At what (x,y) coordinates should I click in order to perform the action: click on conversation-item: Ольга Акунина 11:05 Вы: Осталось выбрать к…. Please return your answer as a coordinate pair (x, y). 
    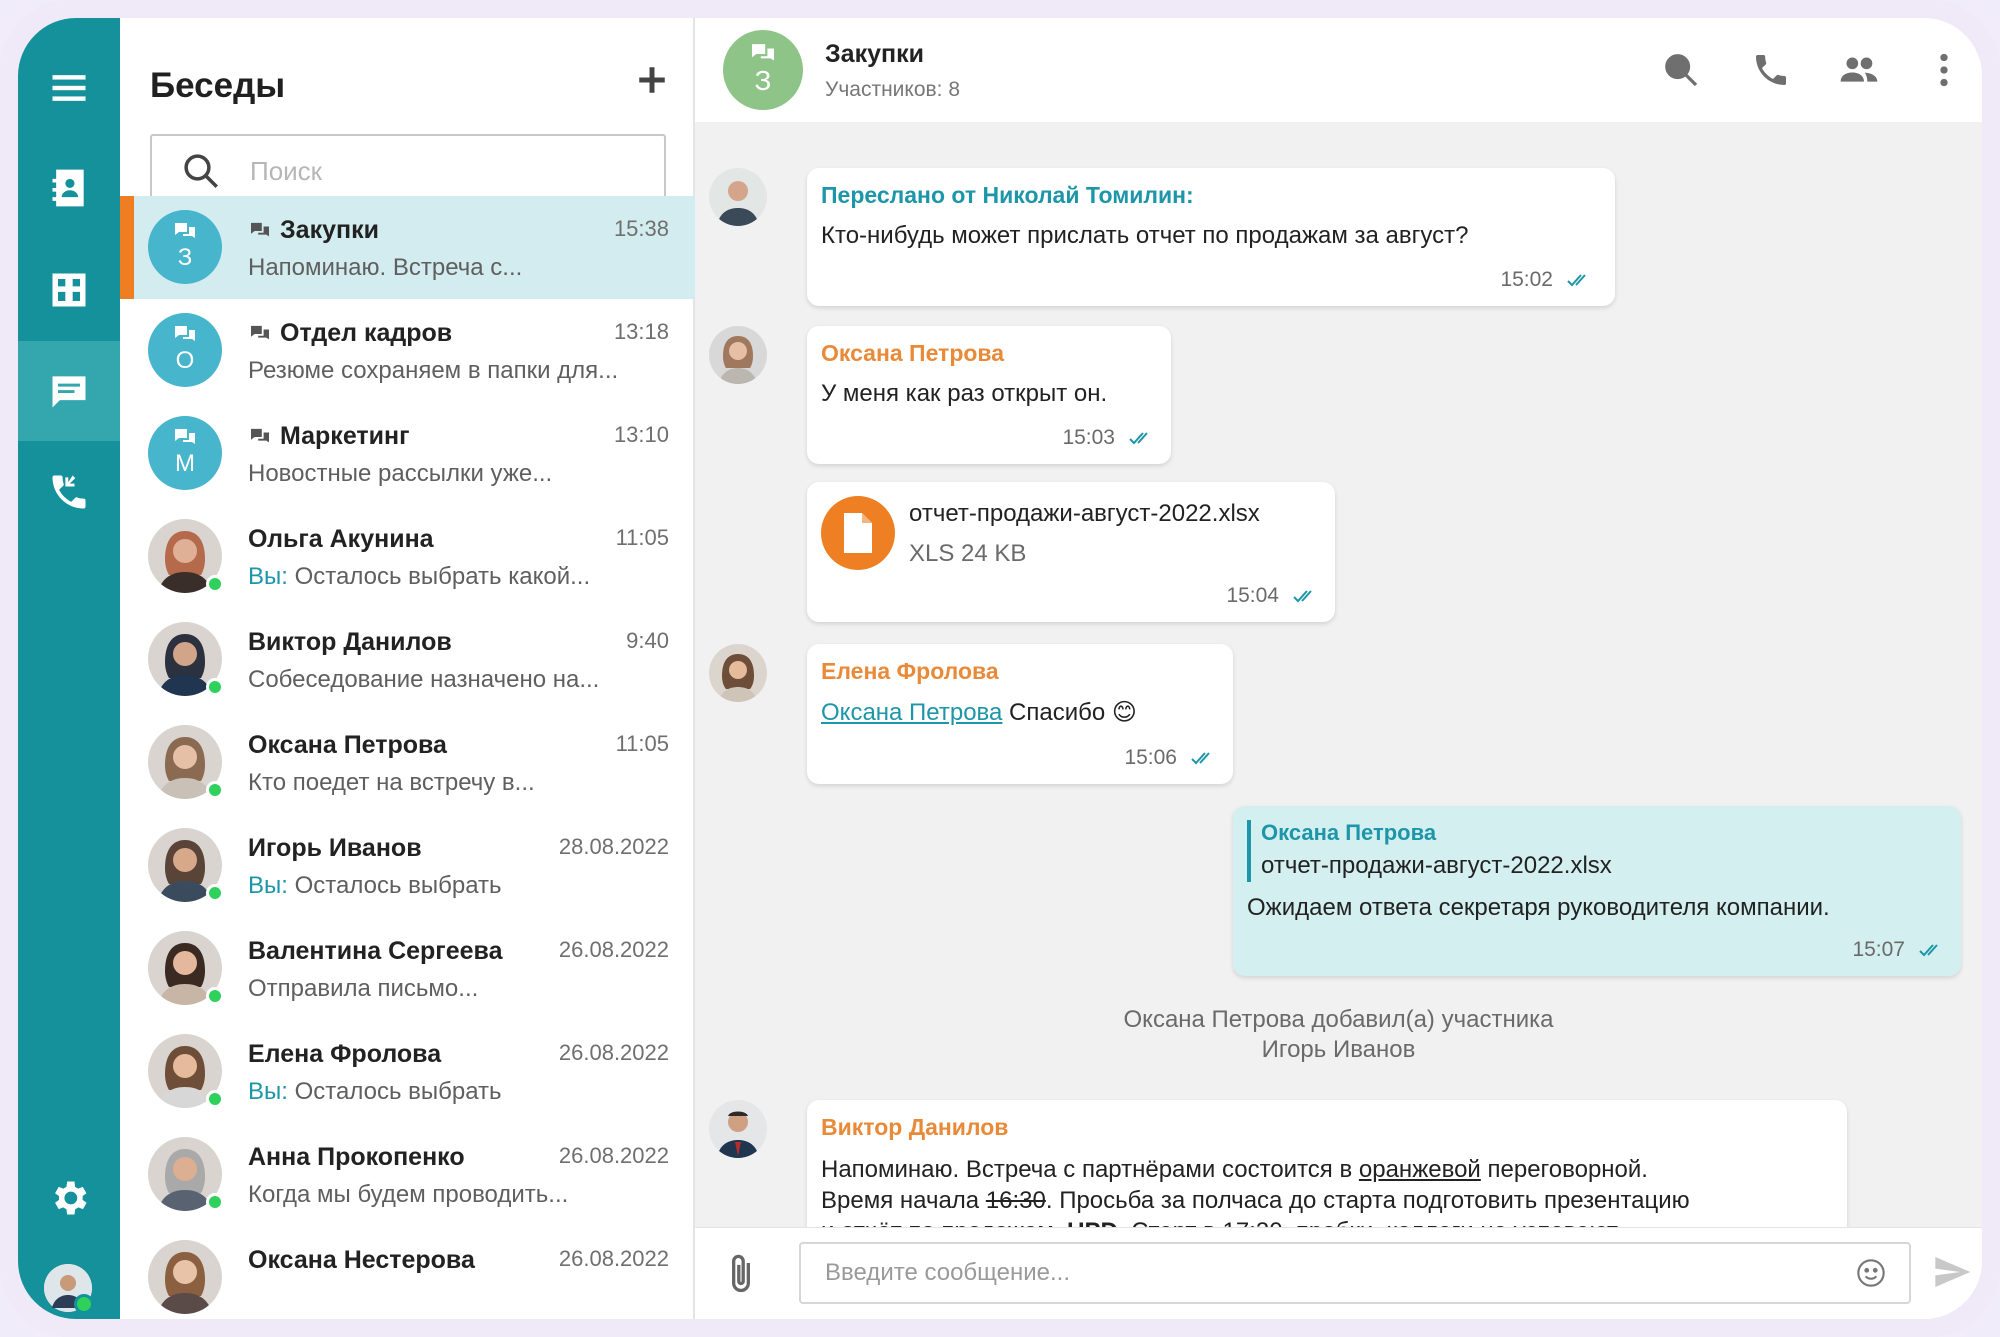
    Looking at the image, I should click on (407, 556).